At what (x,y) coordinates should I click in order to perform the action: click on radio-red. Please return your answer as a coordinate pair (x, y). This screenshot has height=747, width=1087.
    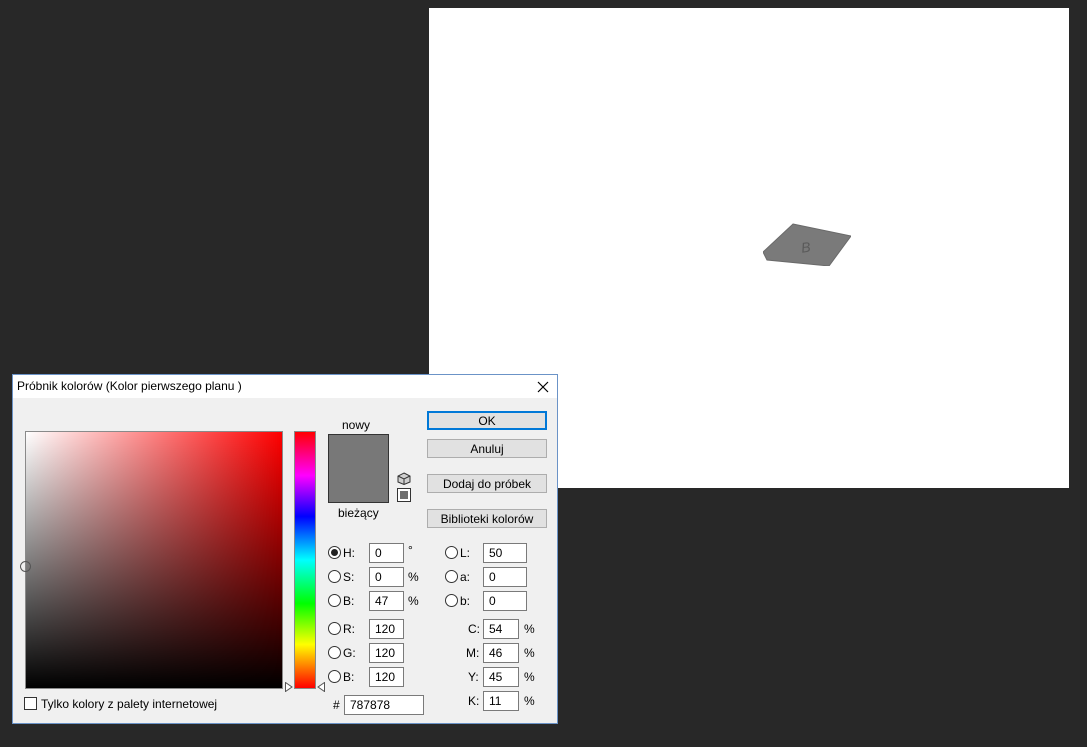
    Looking at the image, I should click on (334, 628).